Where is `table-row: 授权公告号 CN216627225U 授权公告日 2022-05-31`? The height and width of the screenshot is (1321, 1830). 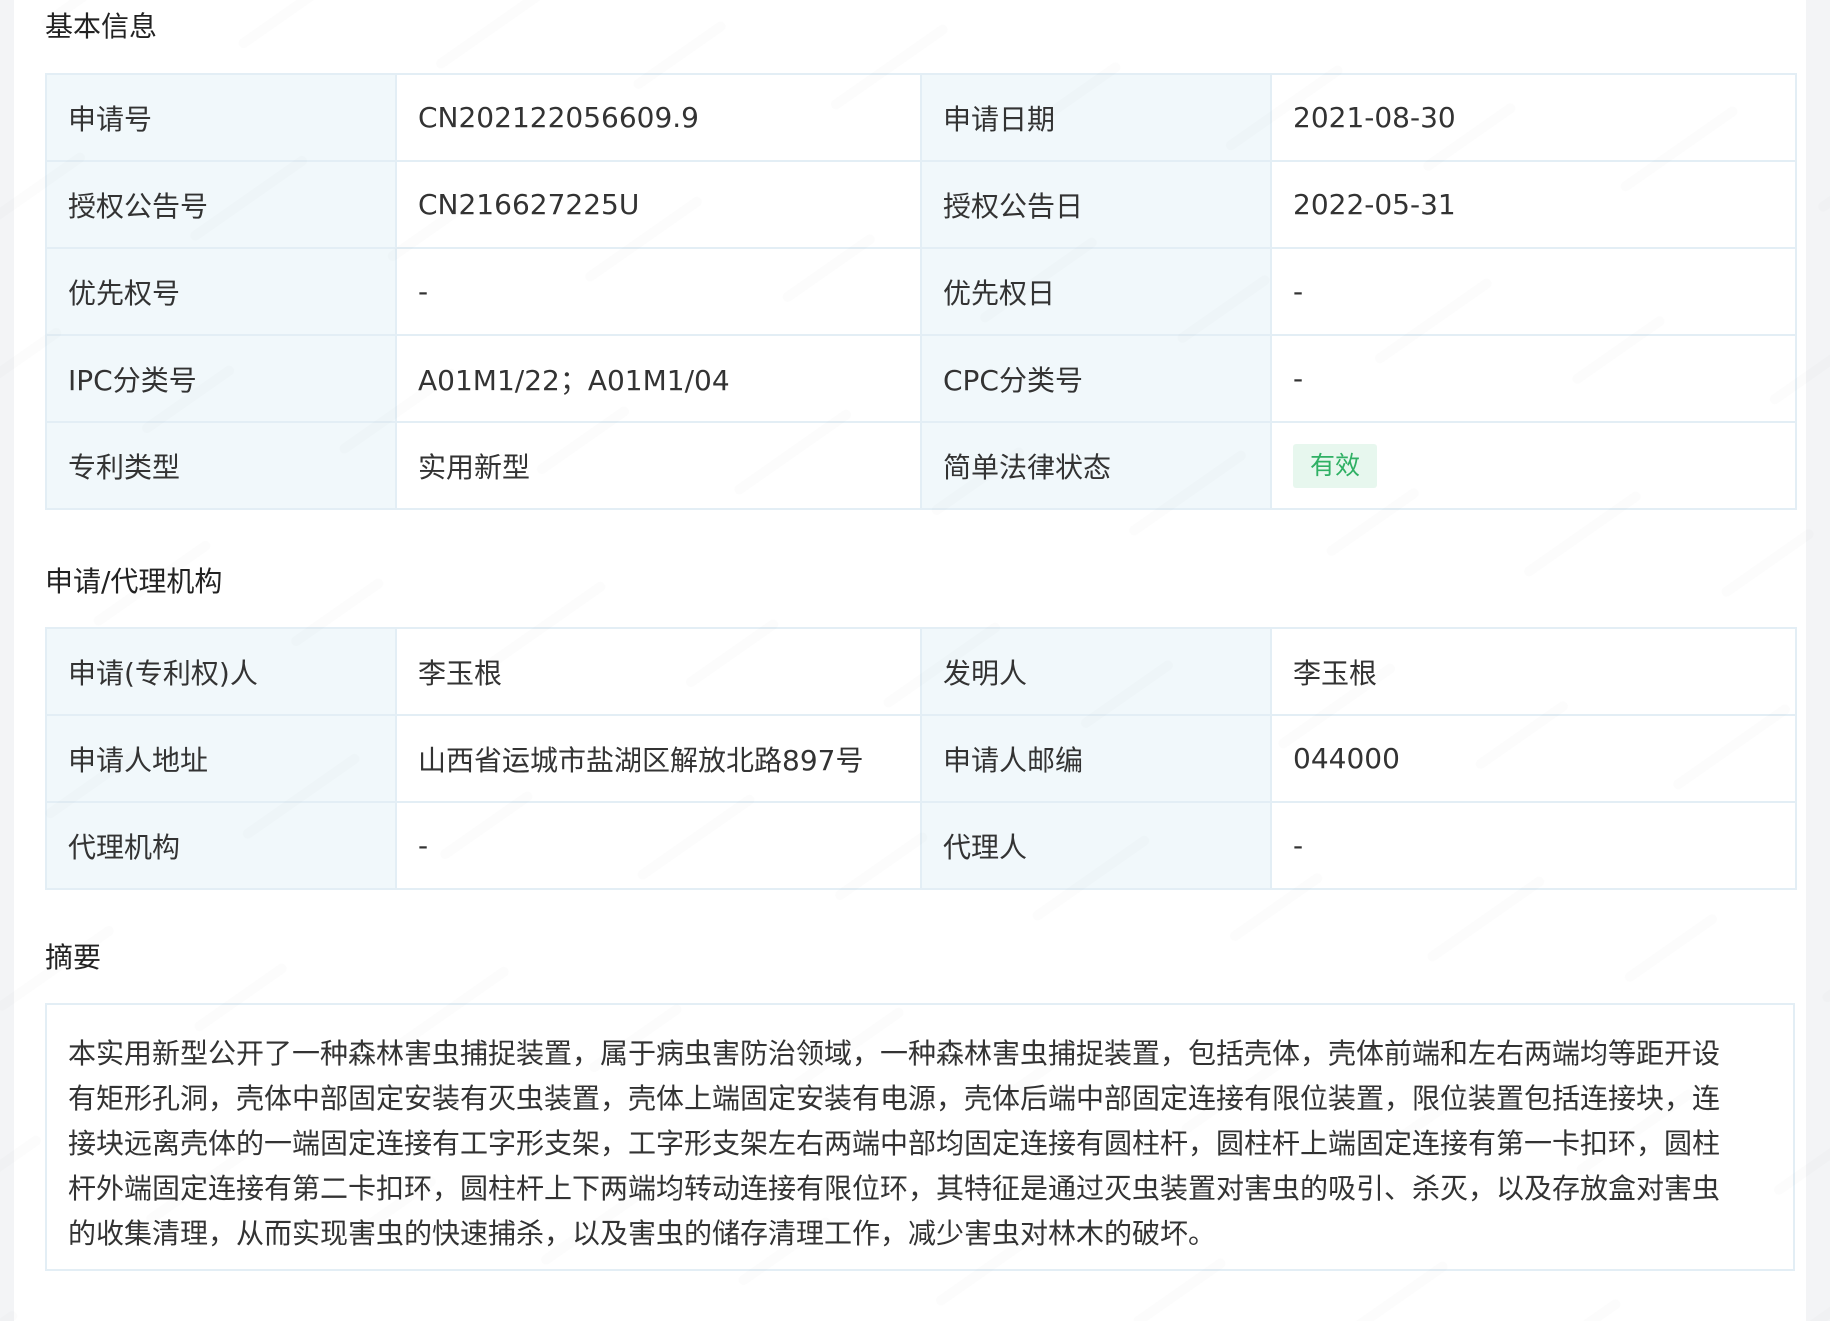 table-row: 授权公告号 CN216627225U 授权公告日 2022-05-31 is located at coordinates (921, 204).